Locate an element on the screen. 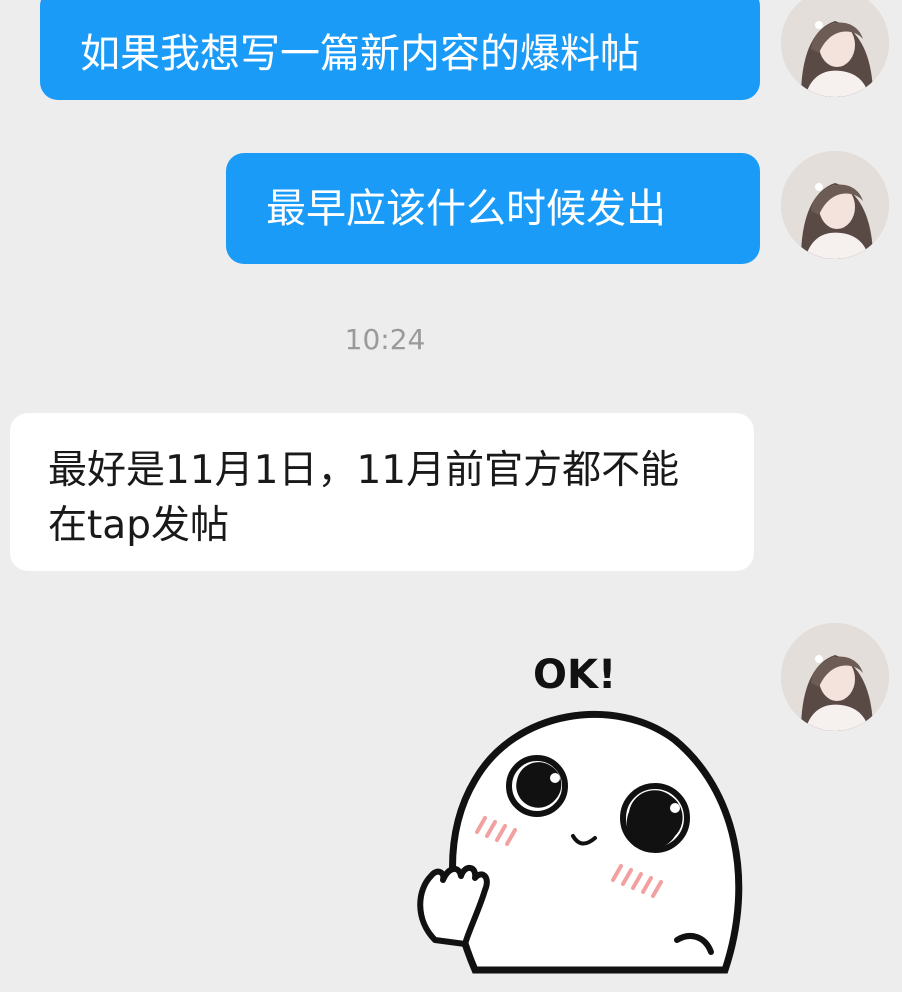 The height and width of the screenshot is (992, 902). message-text: 最早应该什么时候发出 is located at coordinates (466, 209).